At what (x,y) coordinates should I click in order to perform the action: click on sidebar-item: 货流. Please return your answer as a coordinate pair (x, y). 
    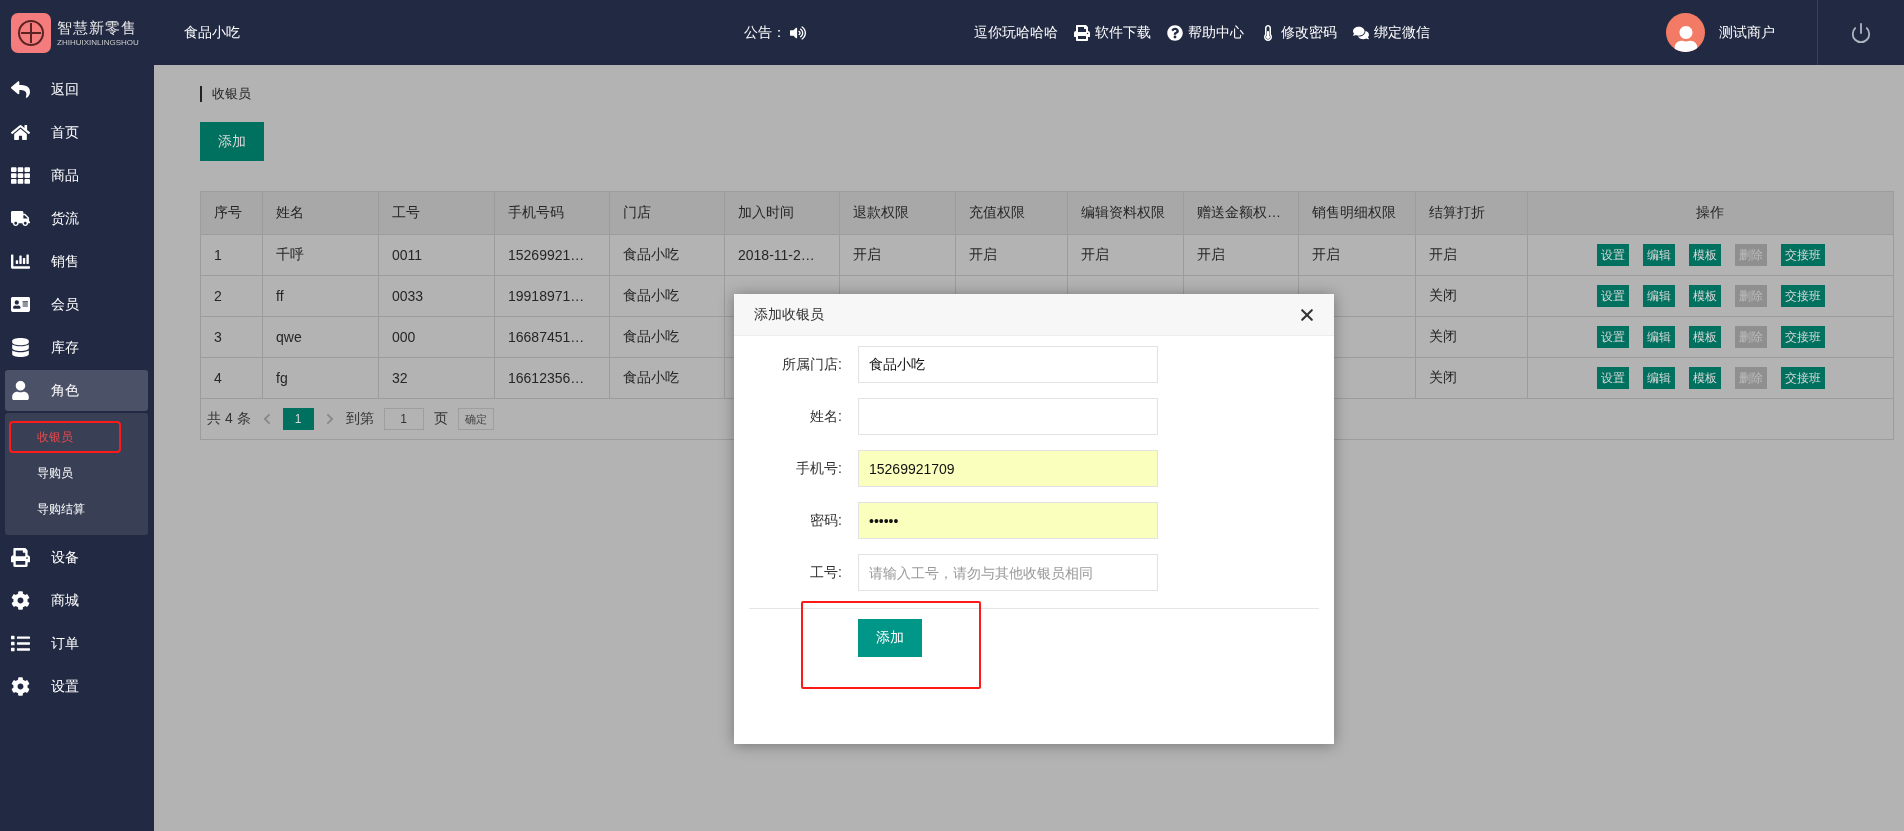
    Looking at the image, I should click on (76, 218).